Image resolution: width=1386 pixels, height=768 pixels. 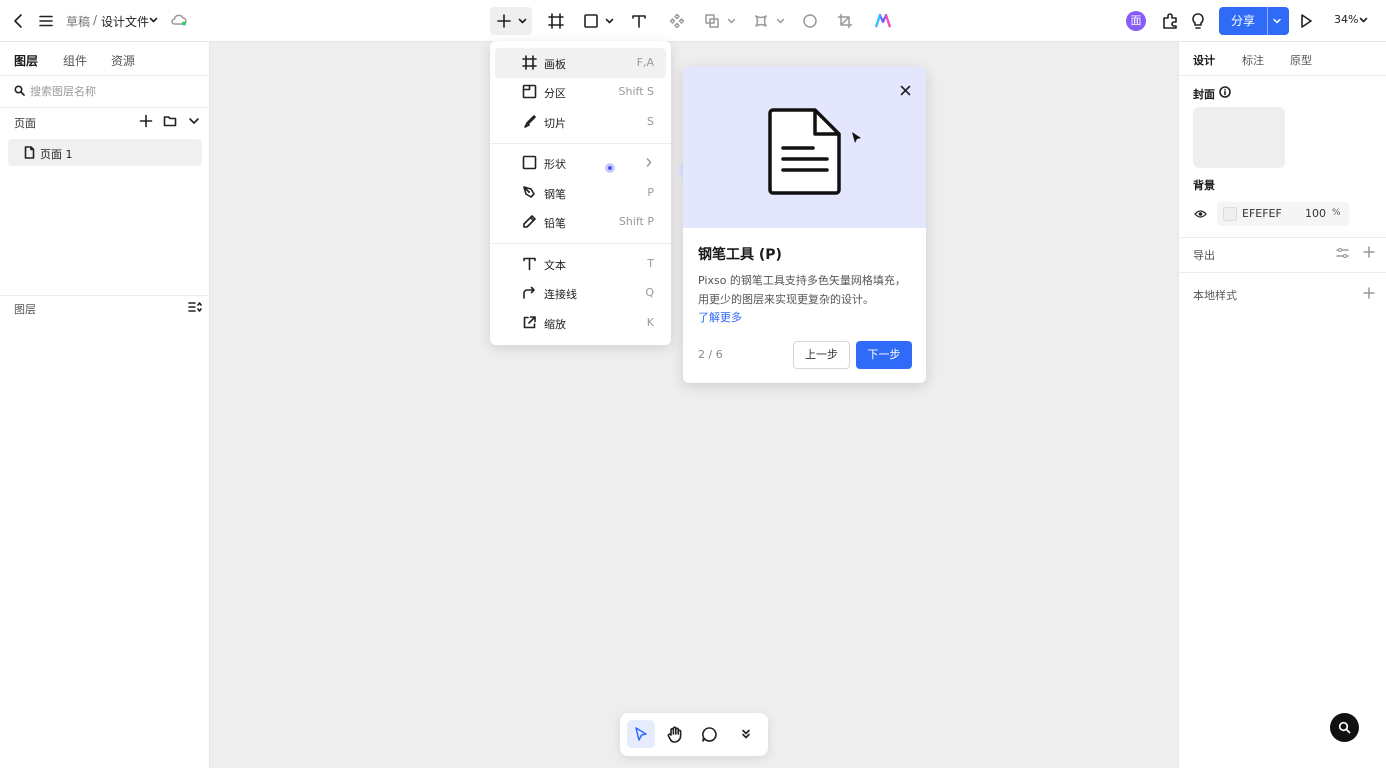 What do you see at coordinates (720, 317) in the screenshot?
I see `learn-more-link: 了解更多` at bounding box center [720, 317].